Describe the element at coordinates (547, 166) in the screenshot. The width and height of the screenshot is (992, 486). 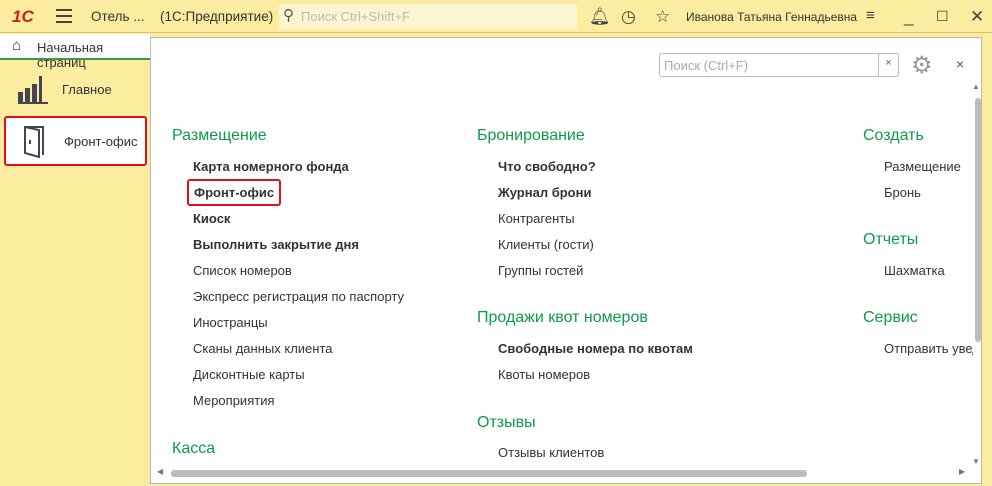
I see `nav-link: Что свободно?` at that location.